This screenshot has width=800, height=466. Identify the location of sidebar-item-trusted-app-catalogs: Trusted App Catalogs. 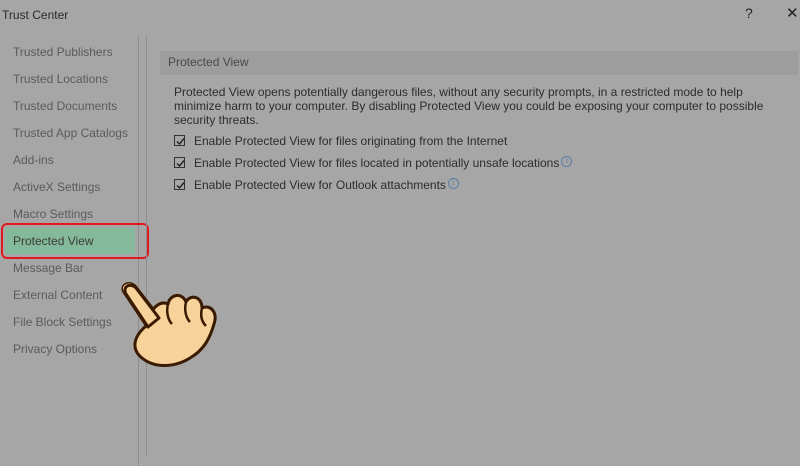
(70, 133).